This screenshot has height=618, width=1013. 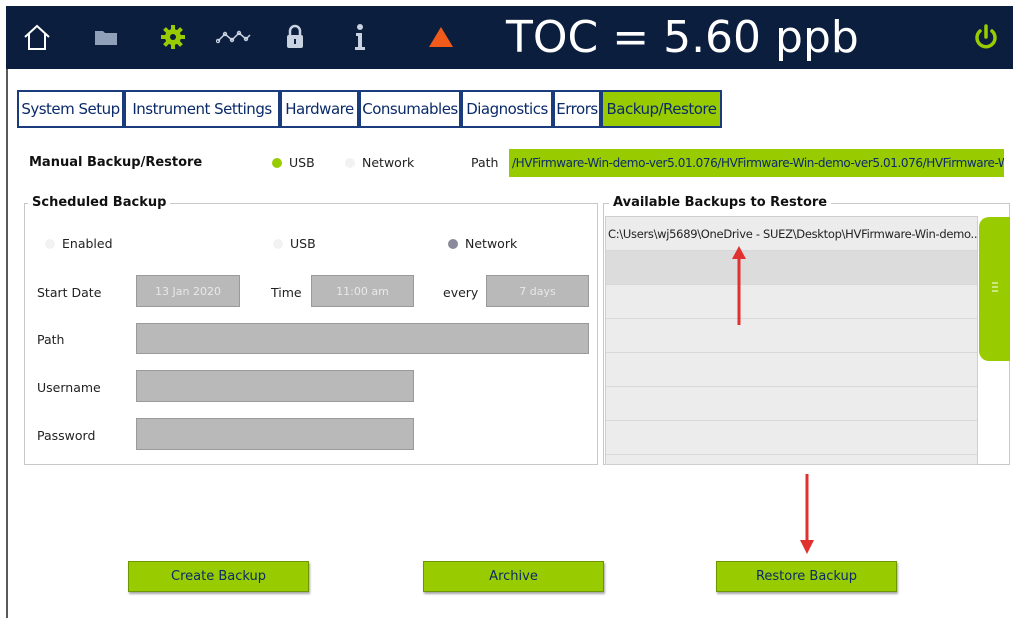 What do you see at coordinates (69, 292) in the screenshot?
I see `start-date-label: Start Date` at bounding box center [69, 292].